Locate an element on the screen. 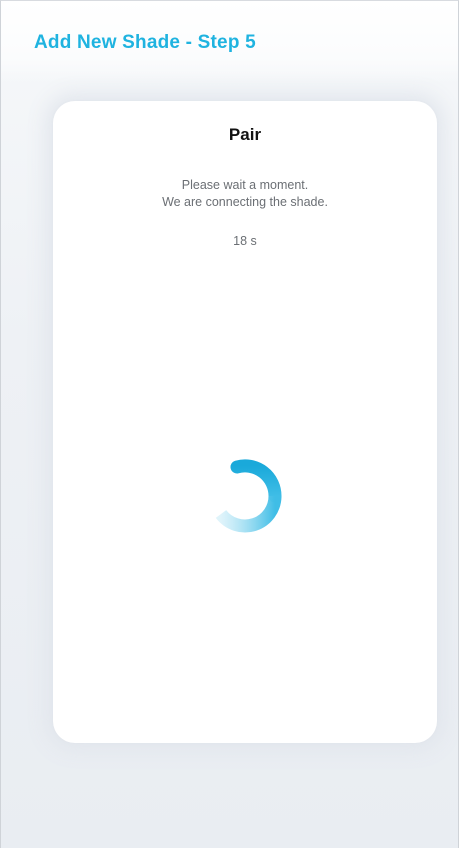 This screenshot has width=459, height=848. page-title: Add New Shade - Step 5 is located at coordinates (145, 42).